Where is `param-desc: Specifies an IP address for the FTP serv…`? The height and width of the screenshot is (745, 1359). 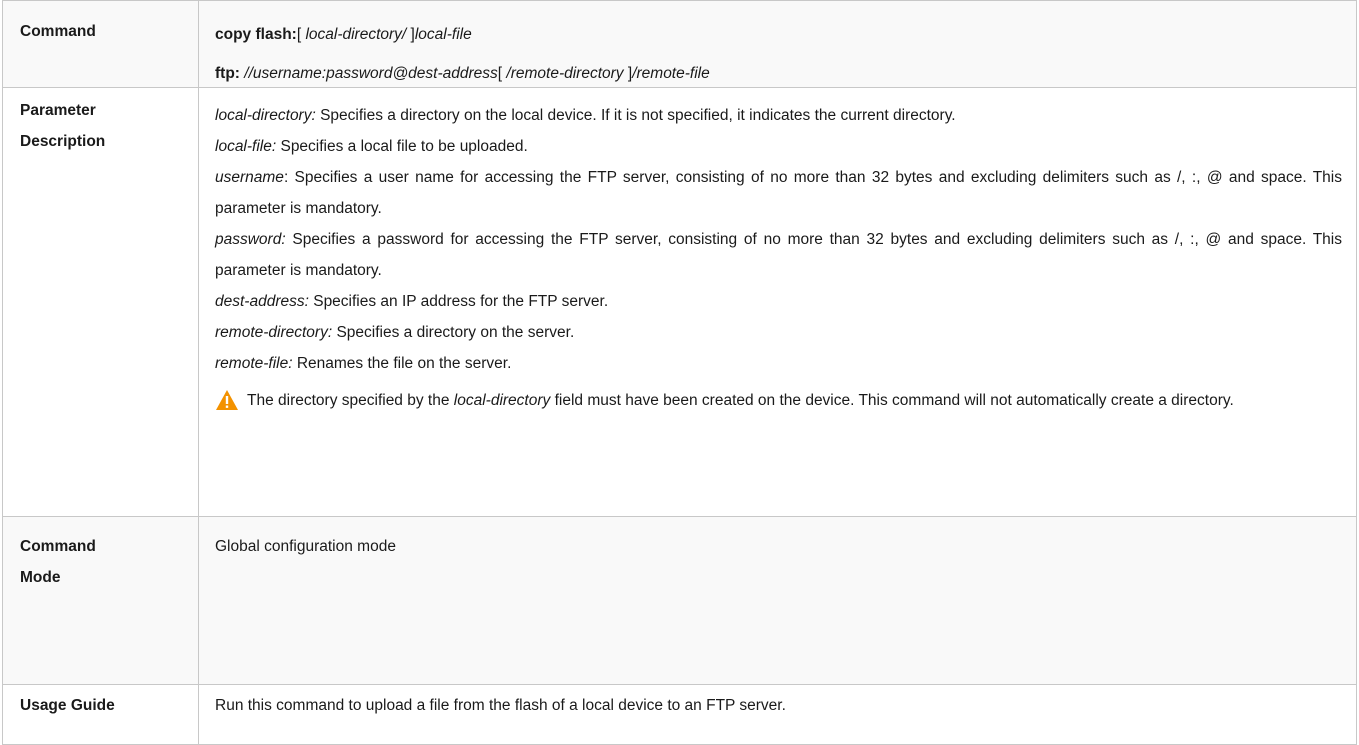
param-desc: Specifies an IP address for the FTP serv… is located at coordinates (458, 301).